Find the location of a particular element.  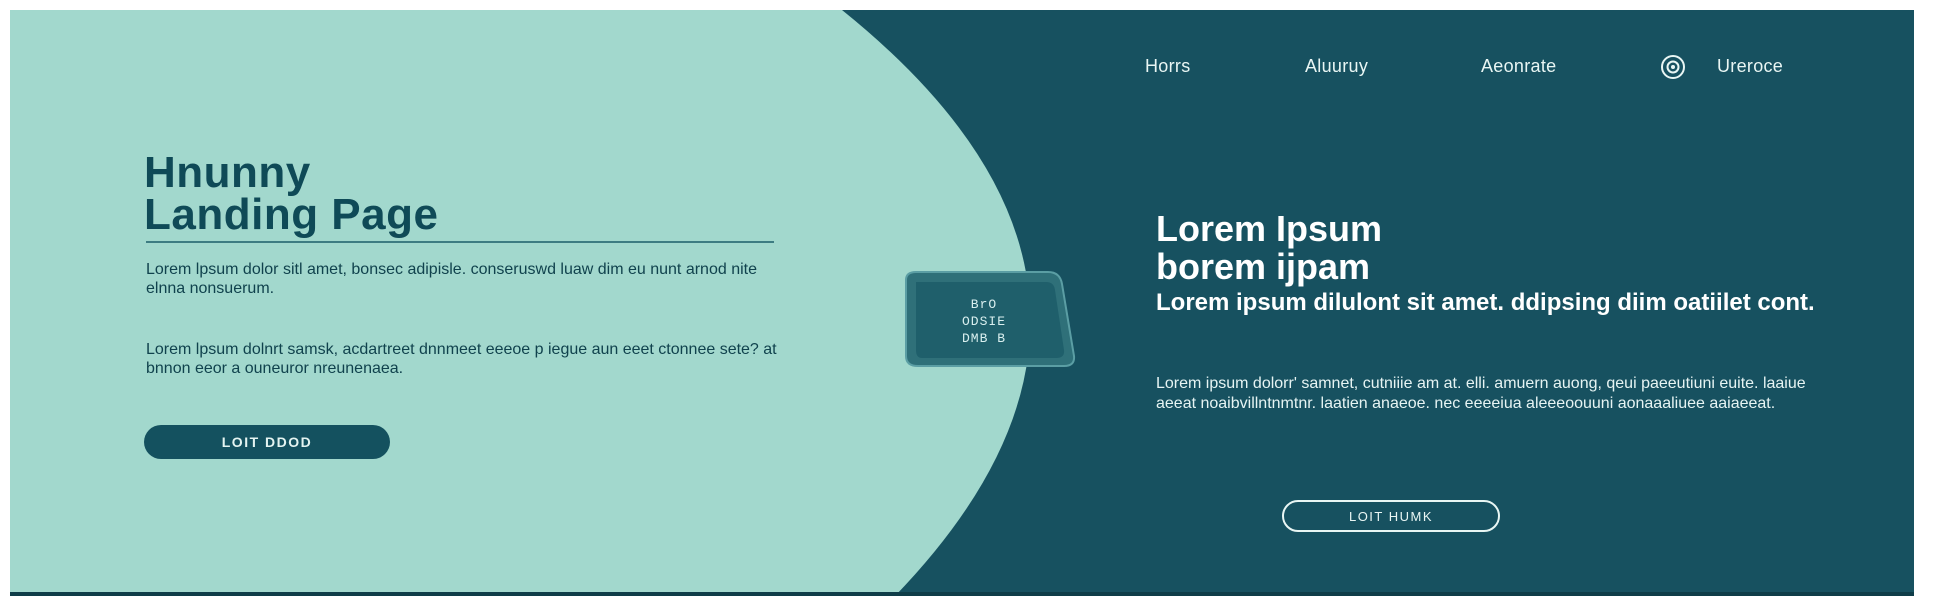

nav-link-contact: Ureroce is located at coordinates (1750, 66).